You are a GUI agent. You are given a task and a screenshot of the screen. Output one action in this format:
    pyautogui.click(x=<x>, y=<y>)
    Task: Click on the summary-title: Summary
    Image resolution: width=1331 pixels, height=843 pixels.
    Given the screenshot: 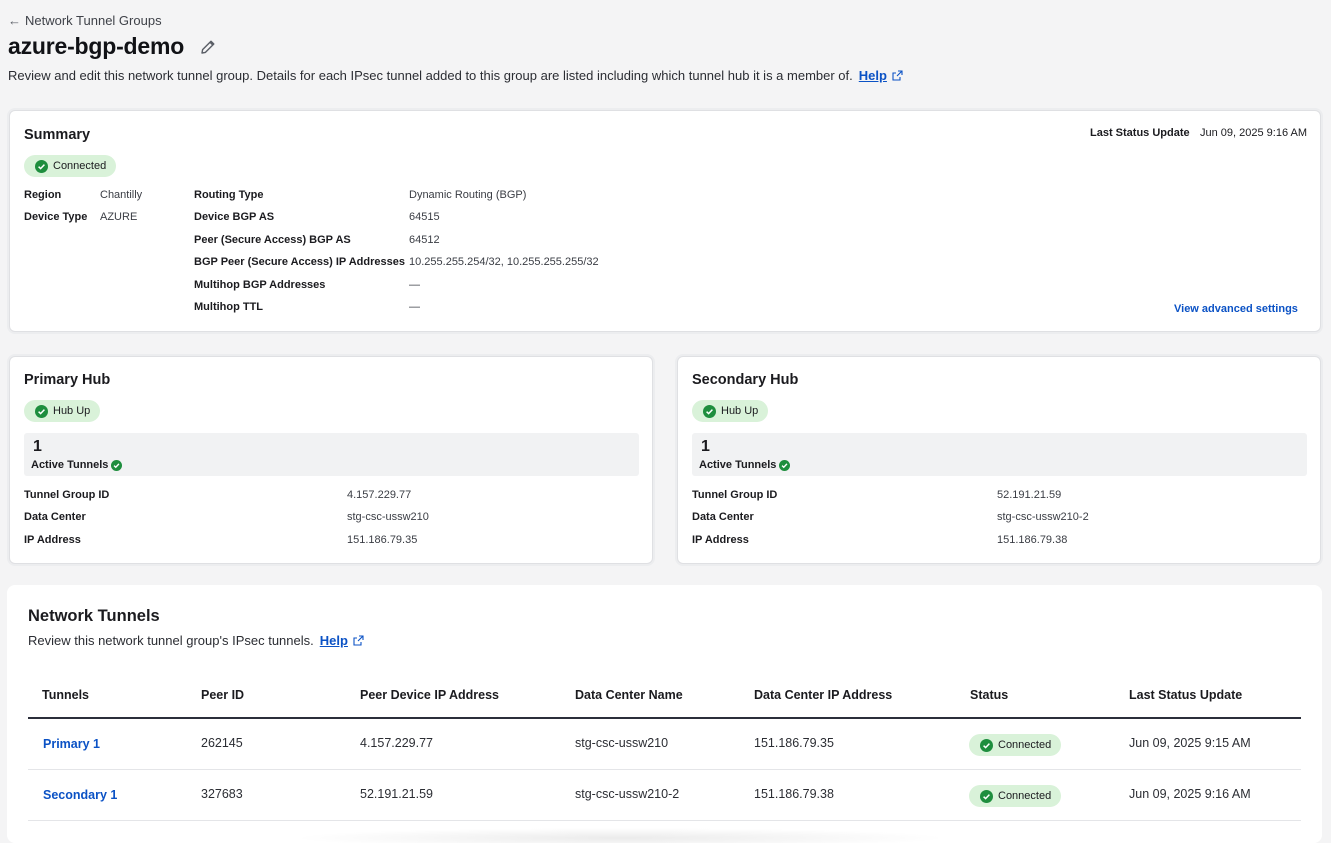 What is the action you would take?
    pyautogui.click(x=57, y=135)
    